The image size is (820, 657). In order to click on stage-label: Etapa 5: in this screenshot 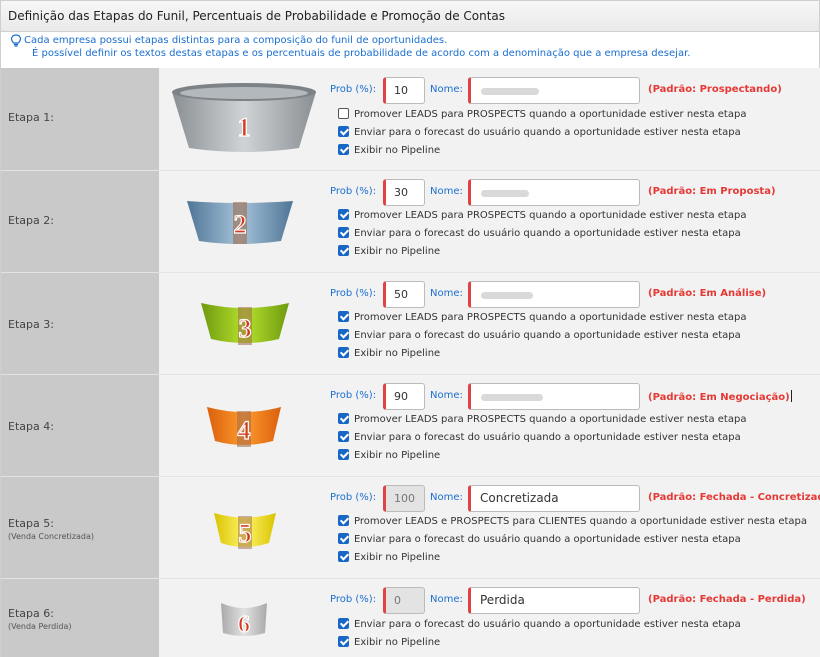, I will do `click(31, 523)`.